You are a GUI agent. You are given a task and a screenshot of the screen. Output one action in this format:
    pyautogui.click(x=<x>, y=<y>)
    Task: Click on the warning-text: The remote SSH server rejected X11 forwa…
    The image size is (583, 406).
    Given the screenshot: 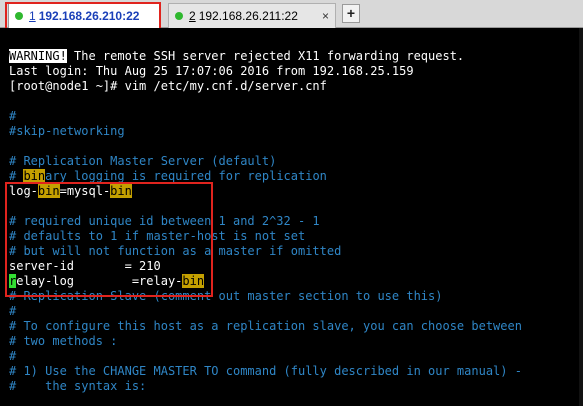 What is the action you would take?
    pyautogui.click(x=265, y=56)
    